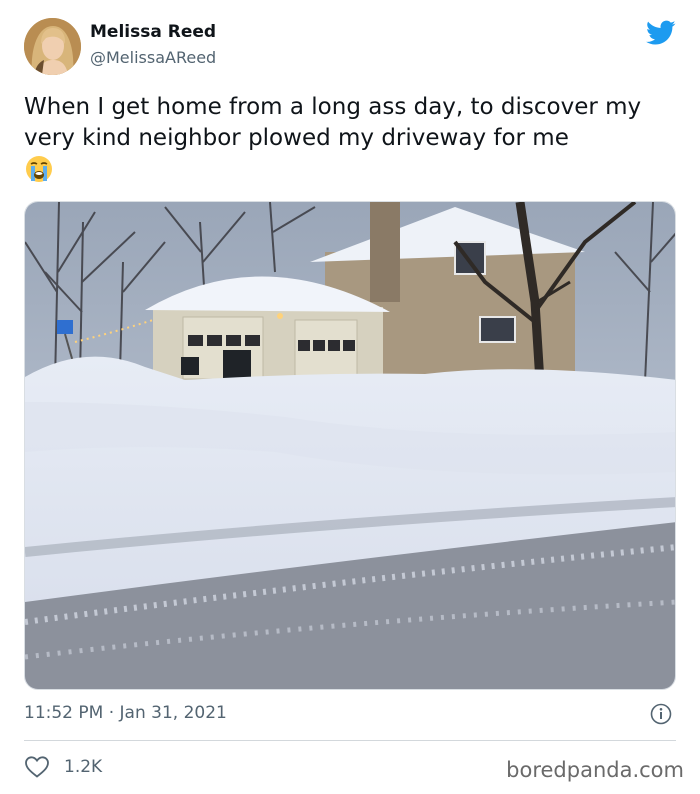 The width and height of the screenshot is (700, 794). I want to click on author-name: Melissa Reed, so click(153, 32).